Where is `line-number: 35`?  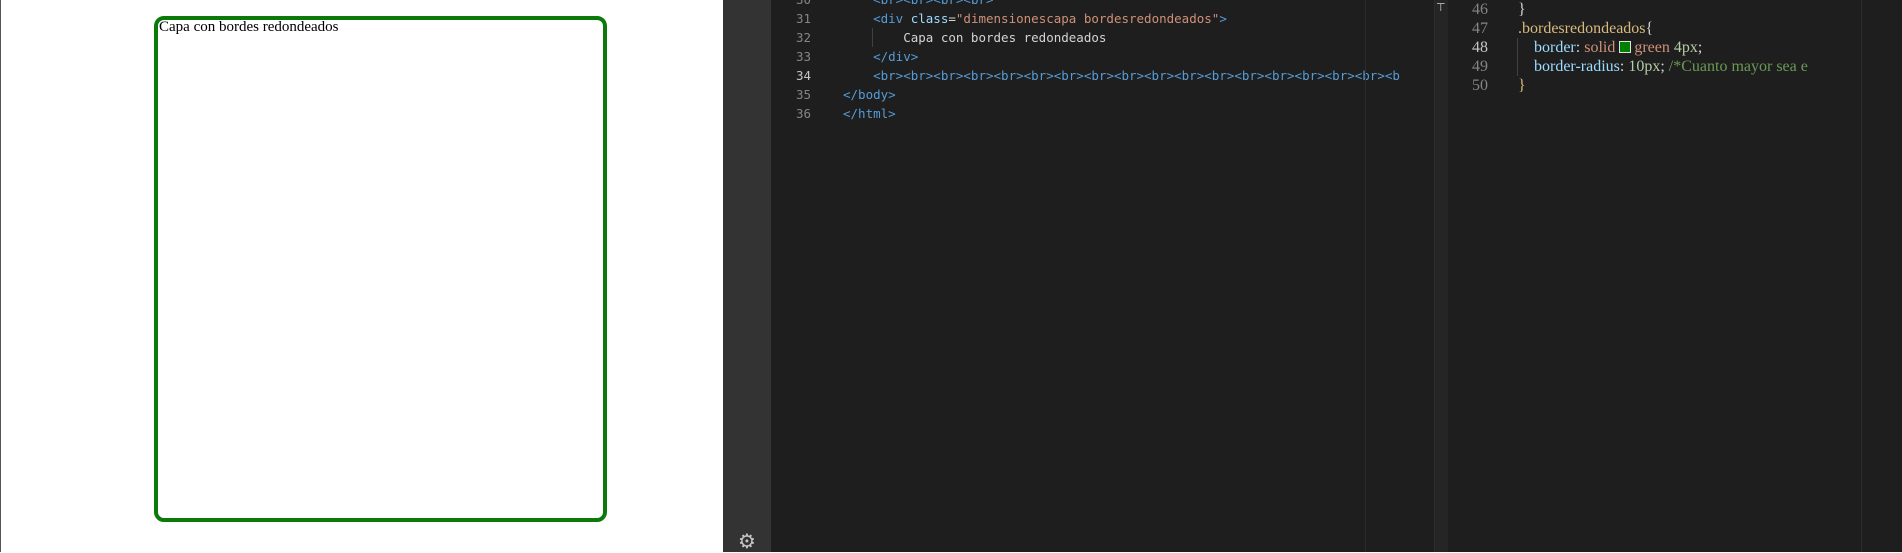
line-number: 35 is located at coordinates (803, 94).